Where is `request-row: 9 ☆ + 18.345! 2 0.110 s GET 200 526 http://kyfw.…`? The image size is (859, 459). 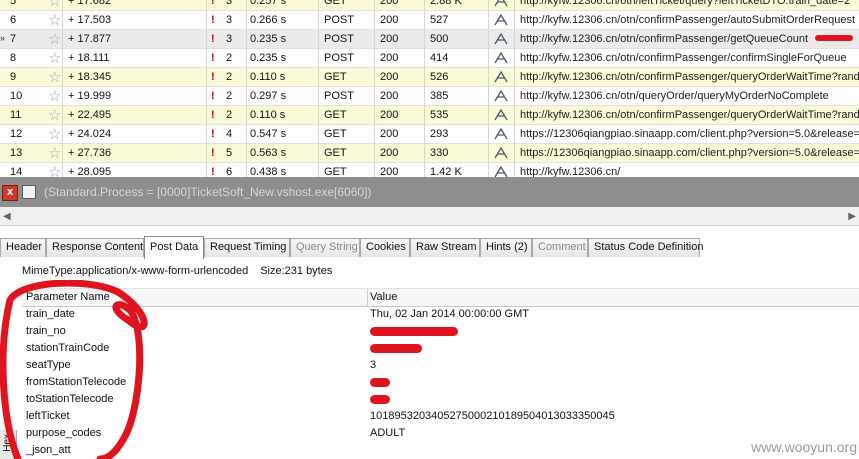 request-row: 9 ☆ + 18.345! 2 0.110 s GET 200 526 http://kyfw.… is located at coordinates (429, 77).